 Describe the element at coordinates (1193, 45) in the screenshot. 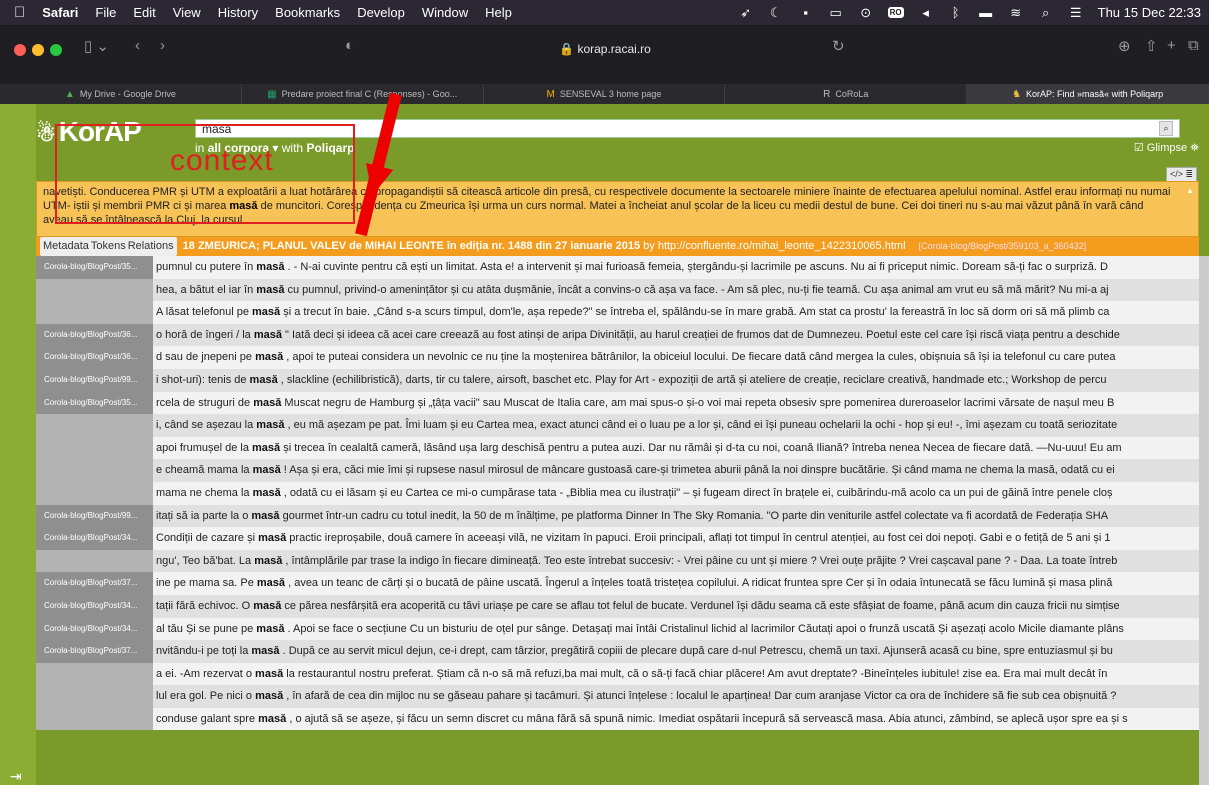

I see `tab-overview-icon: ⧉` at that location.